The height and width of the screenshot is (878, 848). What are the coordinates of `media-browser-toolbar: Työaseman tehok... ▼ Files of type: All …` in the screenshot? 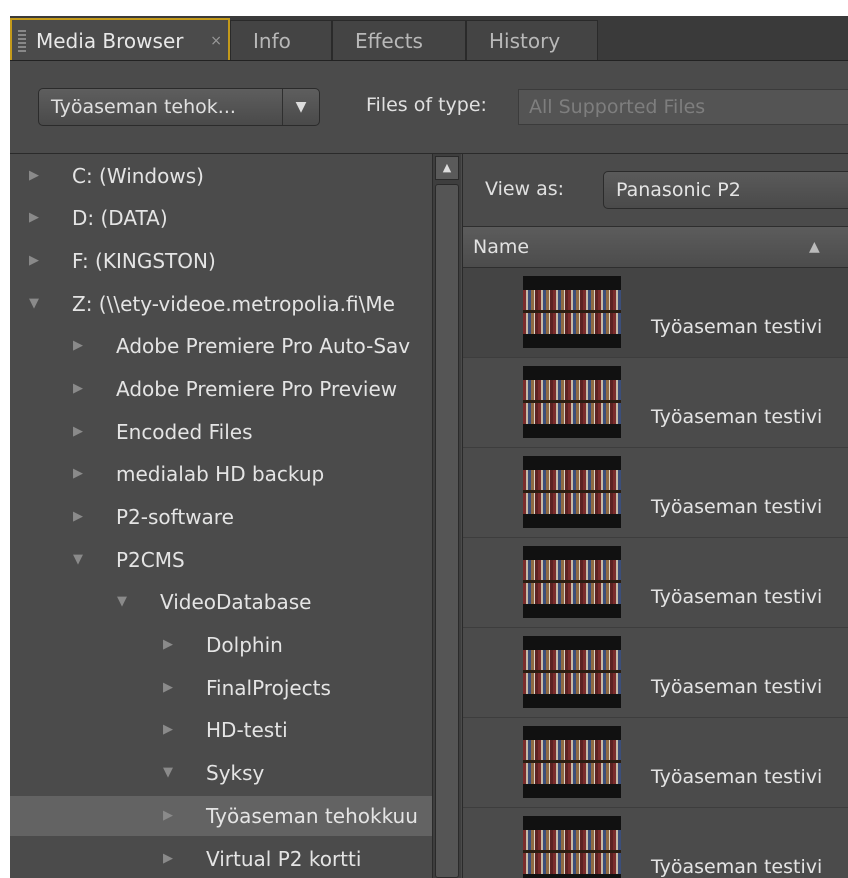 It's located at (429, 107).